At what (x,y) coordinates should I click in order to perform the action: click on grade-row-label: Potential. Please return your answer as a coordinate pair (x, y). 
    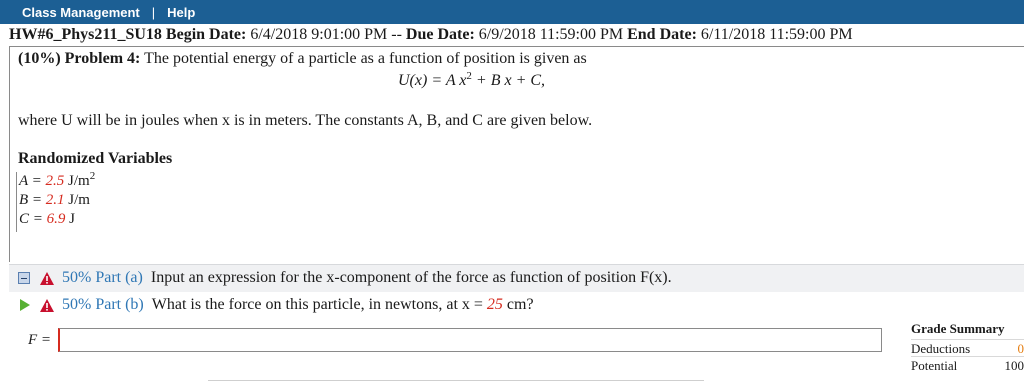
    Looking at the image, I should click on (934, 365).